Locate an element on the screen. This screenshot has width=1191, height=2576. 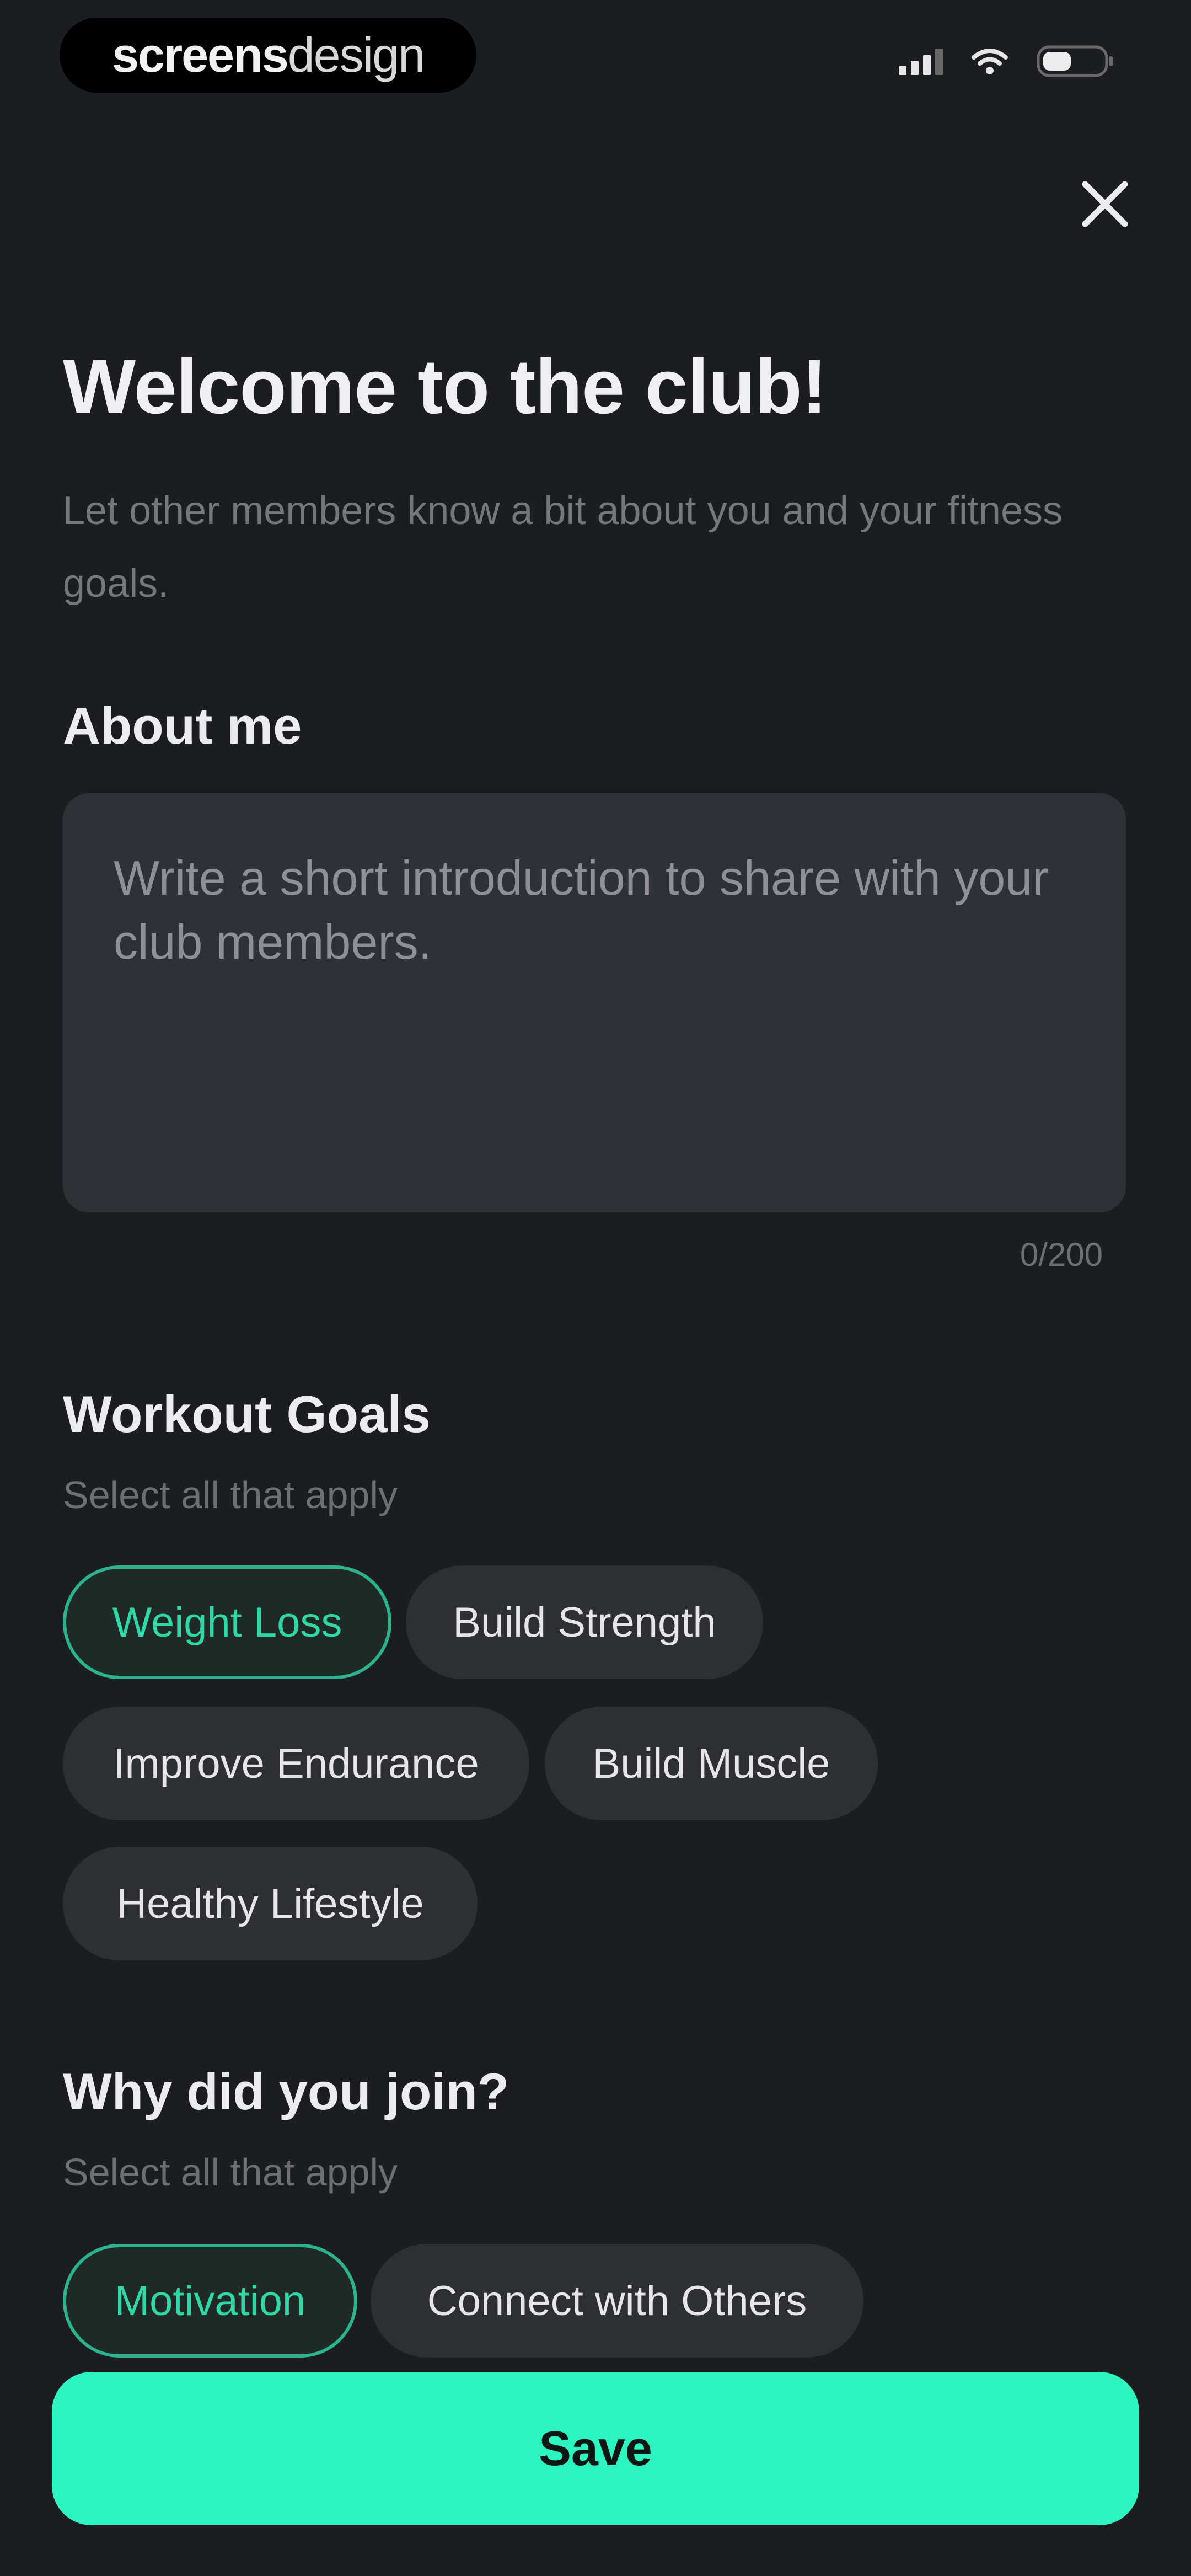
brand-logo-bold: screens is located at coordinates (200, 55).